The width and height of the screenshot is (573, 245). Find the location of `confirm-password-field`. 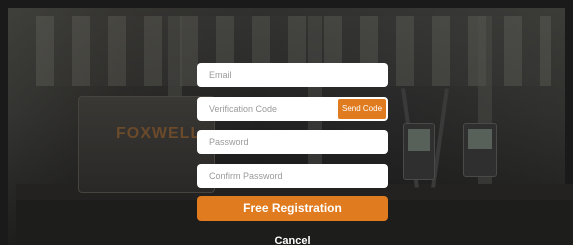

confirm-password-field is located at coordinates (292, 176).